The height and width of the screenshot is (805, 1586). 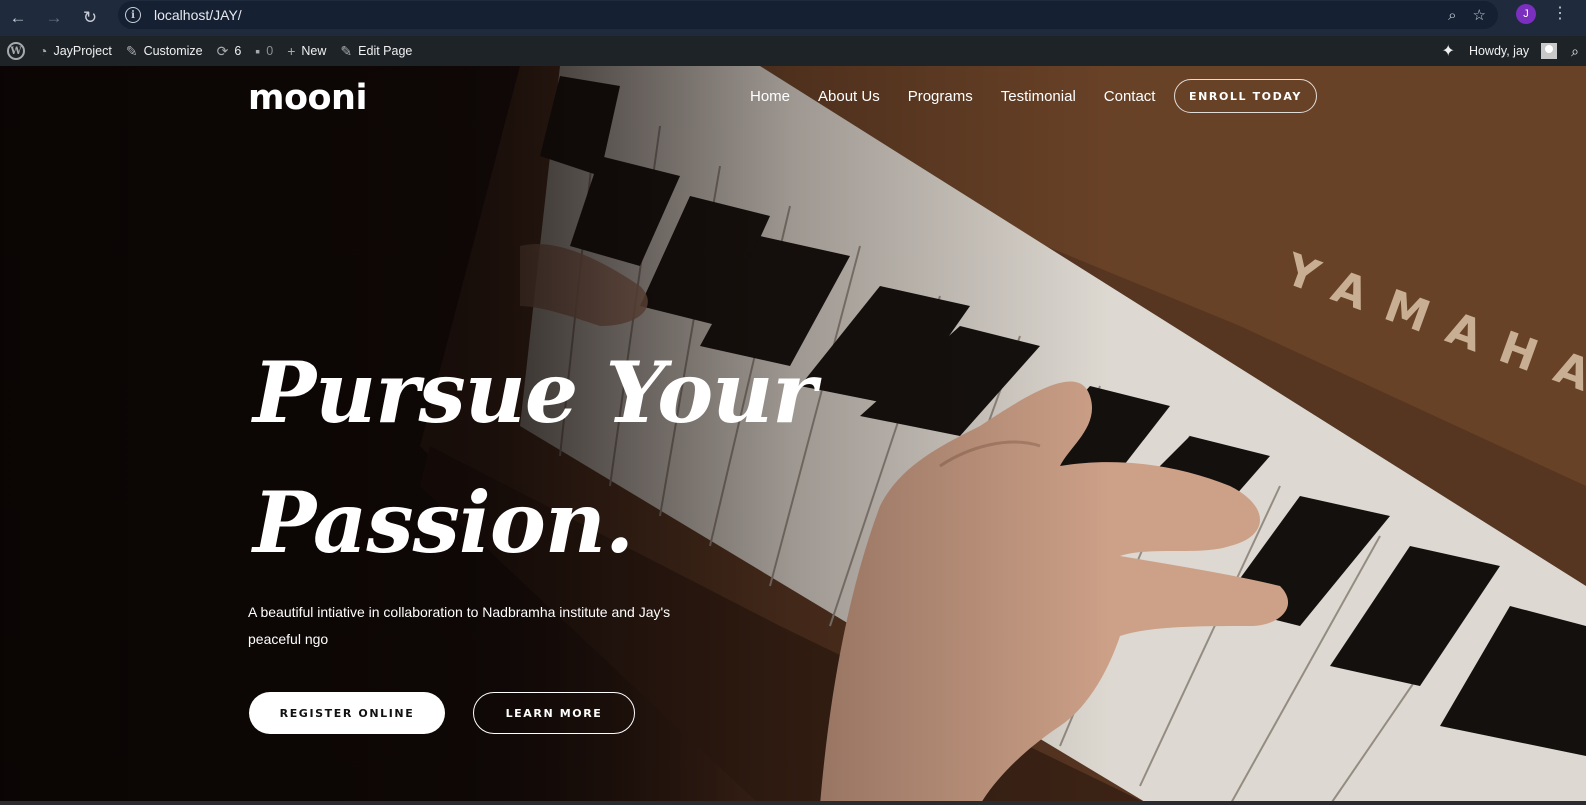 What do you see at coordinates (346, 50) in the screenshot?
I see `pencil-icon: ✎` at bounding box center [346, 50].